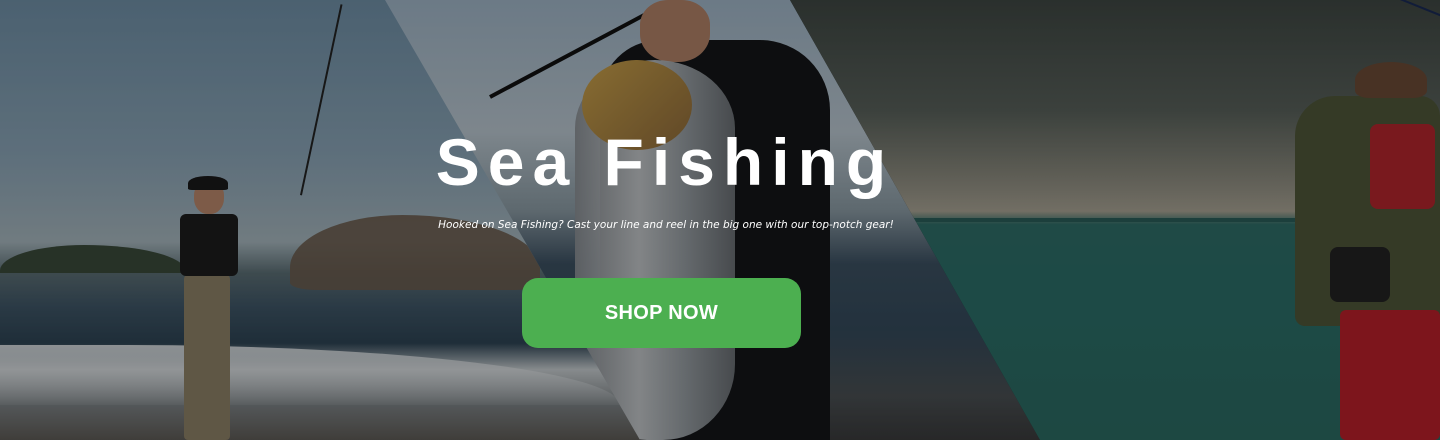  I want to click on shop-now-button: SHOP NOW, so click(661, 313).